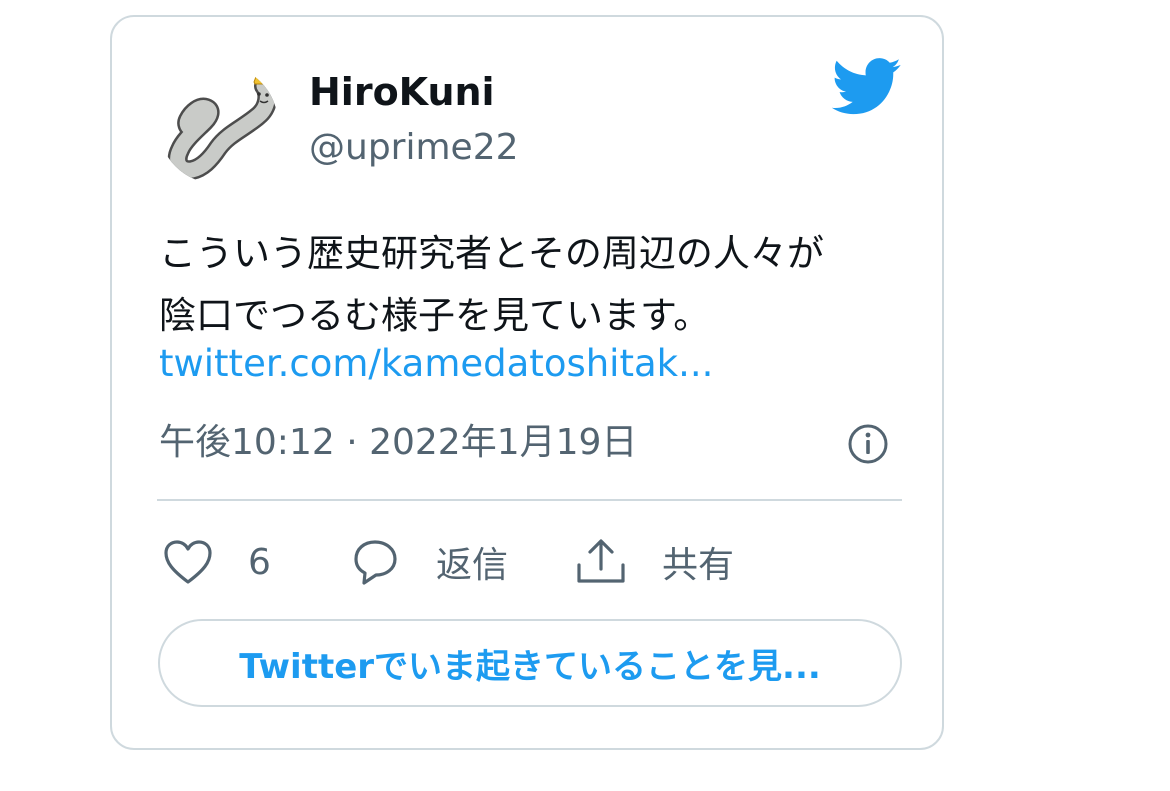  What do you see at coordinates (414, 148) in the screenshot?
I see `author-handle: @uprime22` at bounding box center [414, 148].